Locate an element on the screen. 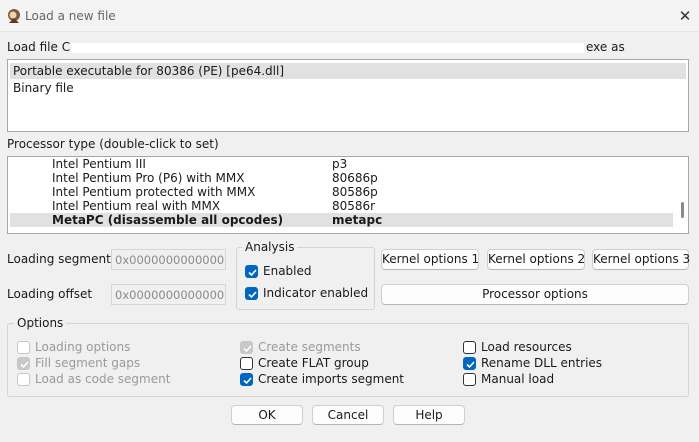 Image resolution: width=699 pixels, height=442 pixels. loading-segment-field: 0x0000000000000000 is located at coordinates (168, 259).